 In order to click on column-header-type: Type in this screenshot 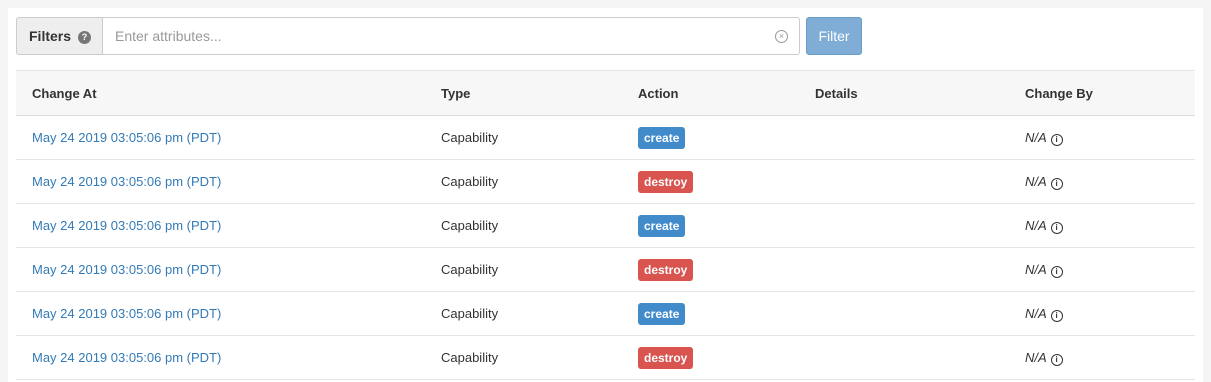, I will do `click(523, 93)`.